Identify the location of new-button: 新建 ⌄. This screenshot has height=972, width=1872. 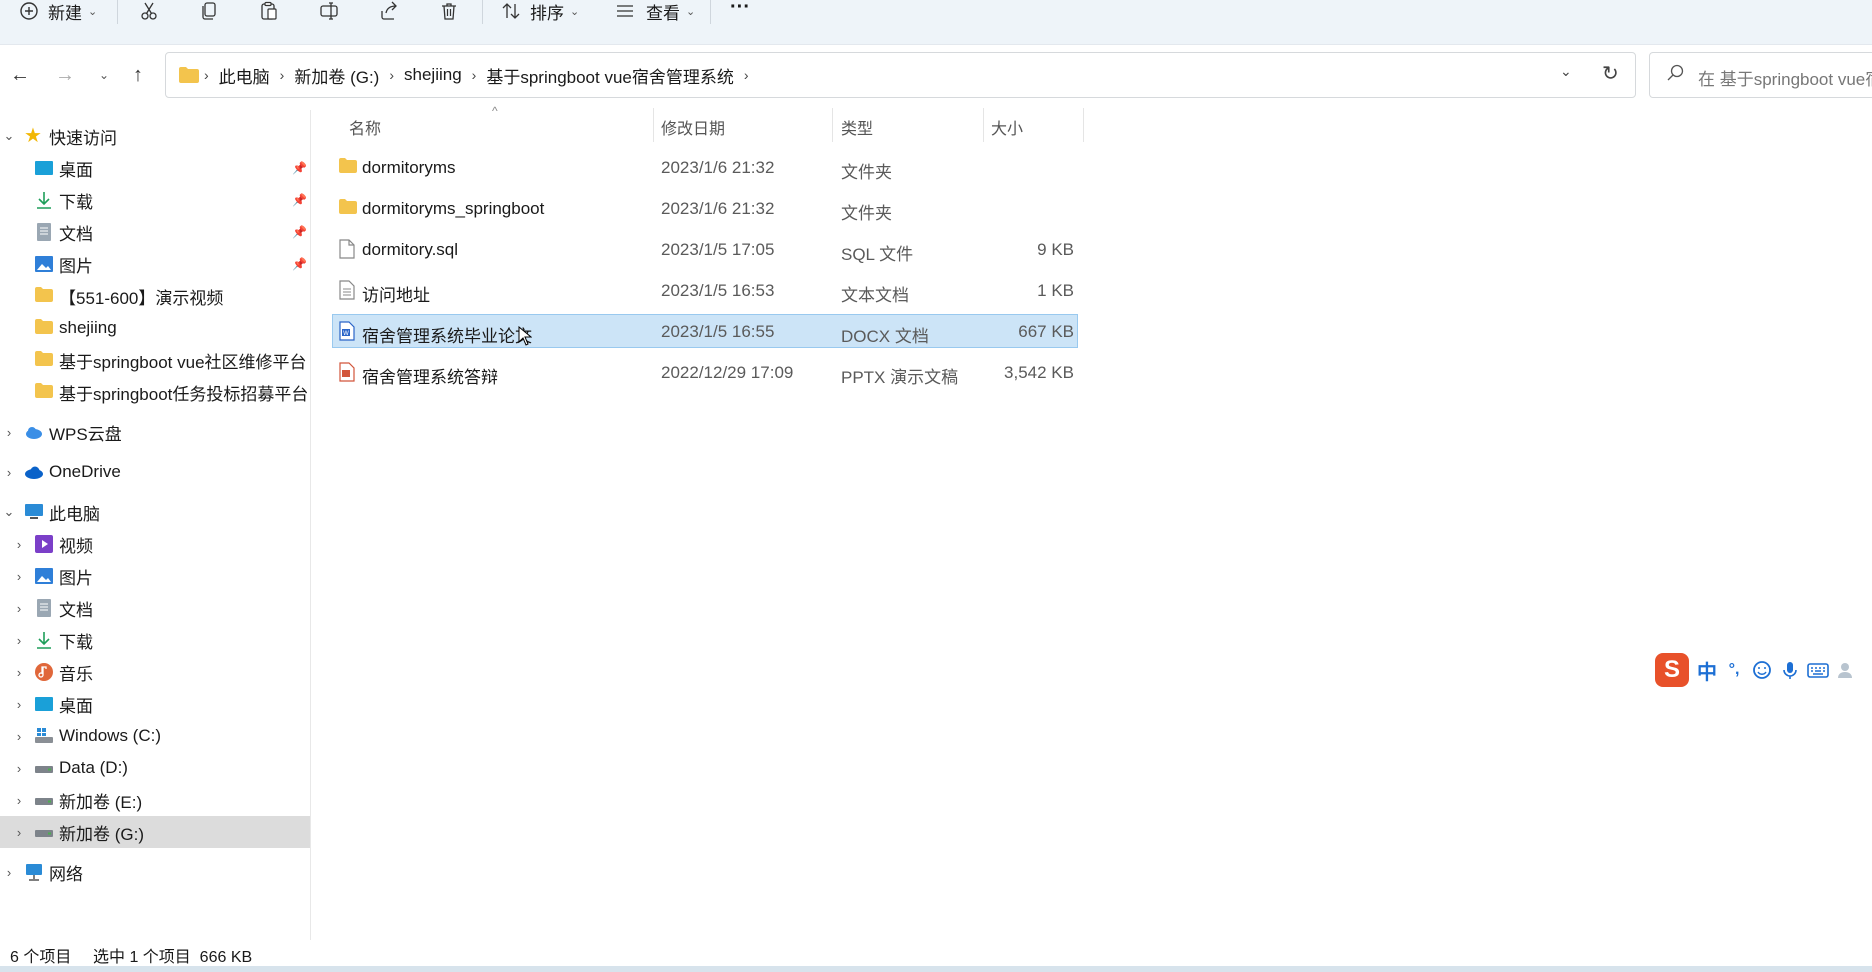
(57, 11).